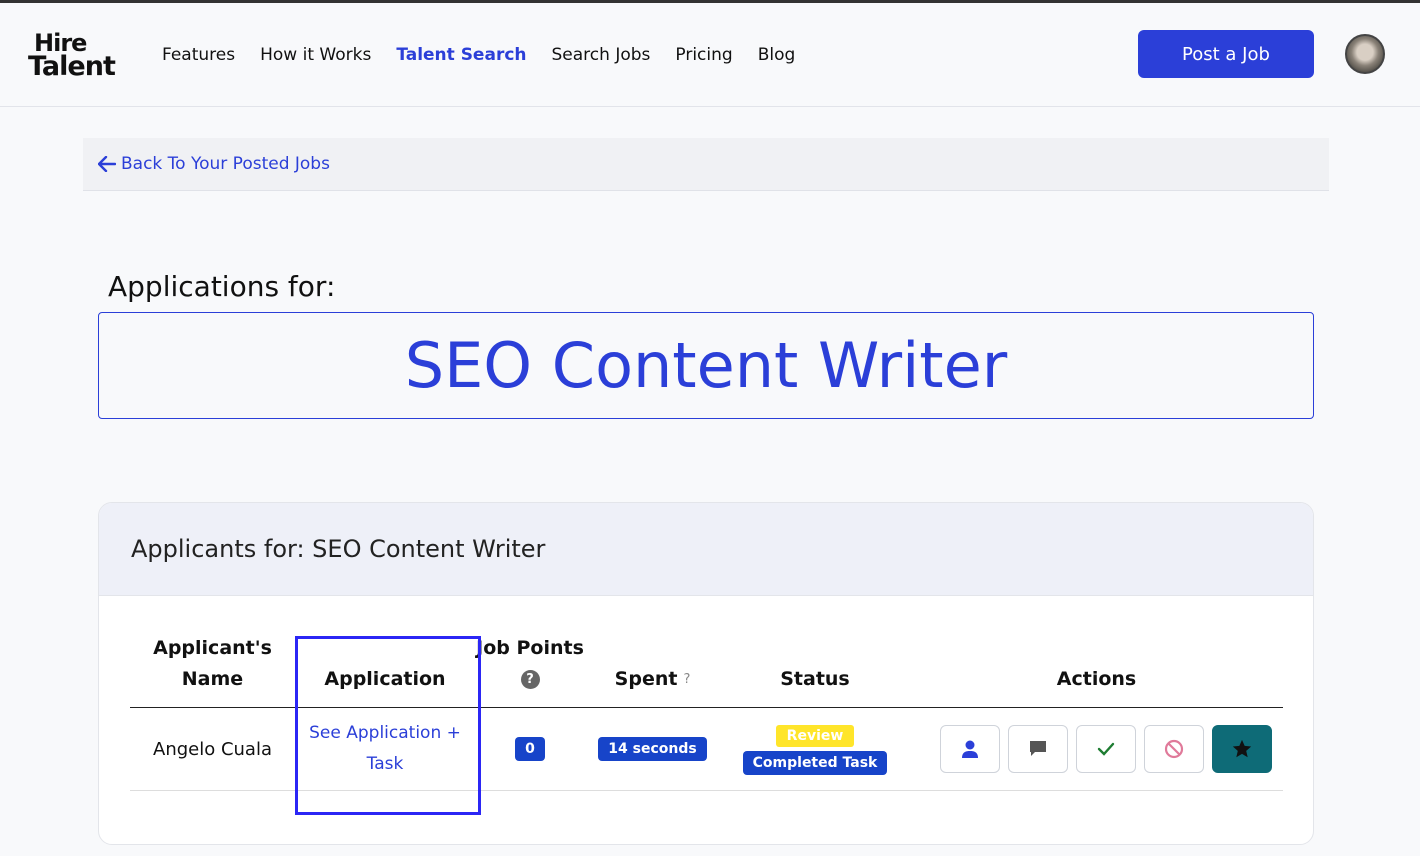 This screenshot has height=856, width=1420. I want to click on check-icon, so click(1106, 749).